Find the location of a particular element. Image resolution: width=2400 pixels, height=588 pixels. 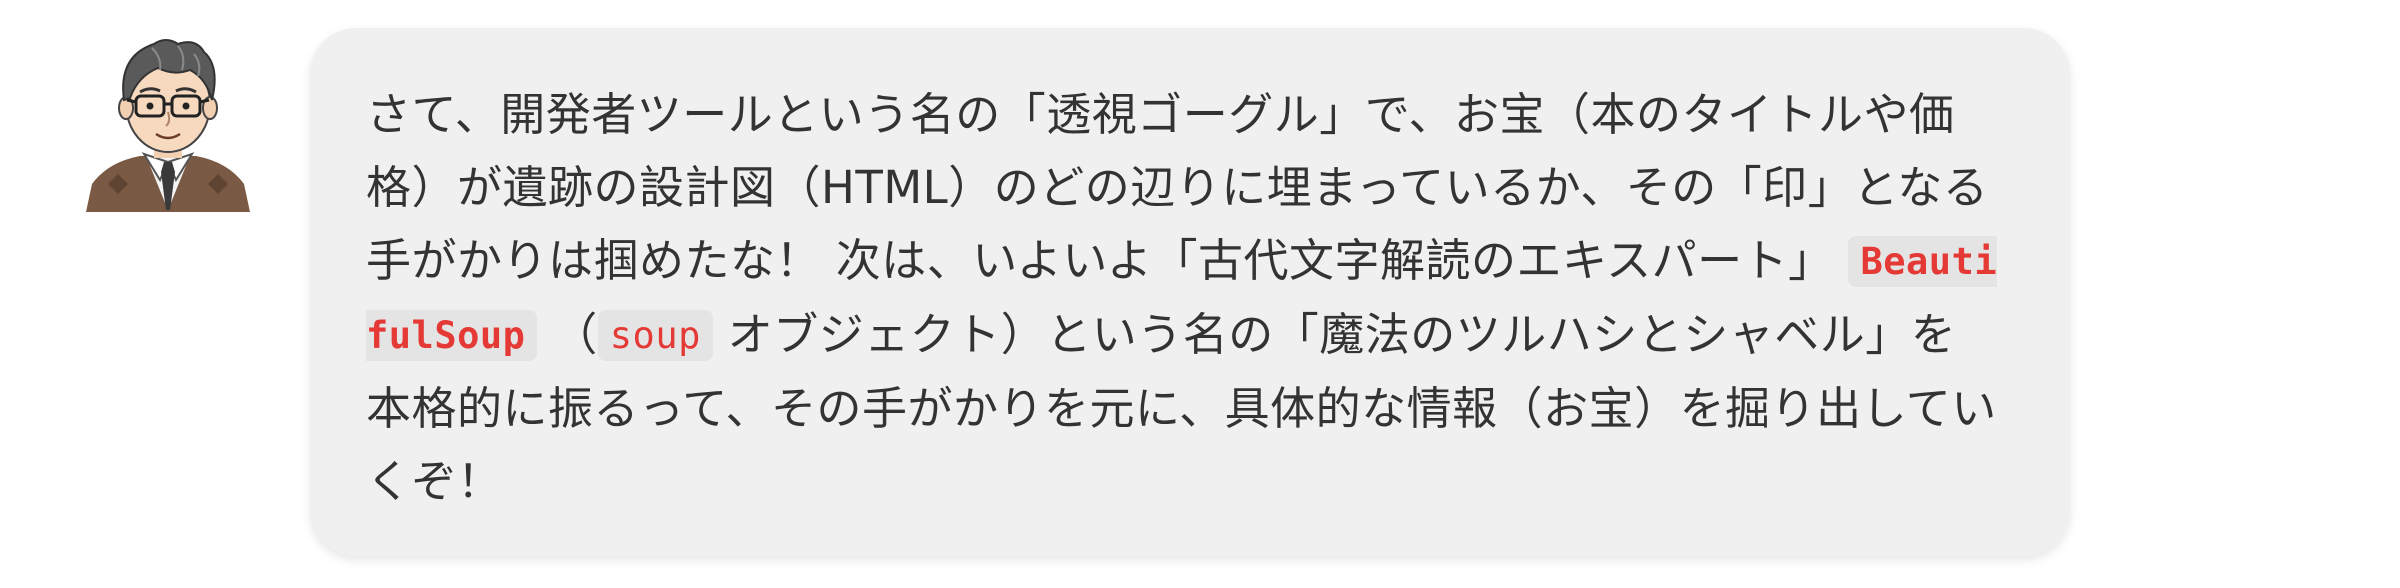

teacher-avatar-icon is located at coordinates (168, 123).